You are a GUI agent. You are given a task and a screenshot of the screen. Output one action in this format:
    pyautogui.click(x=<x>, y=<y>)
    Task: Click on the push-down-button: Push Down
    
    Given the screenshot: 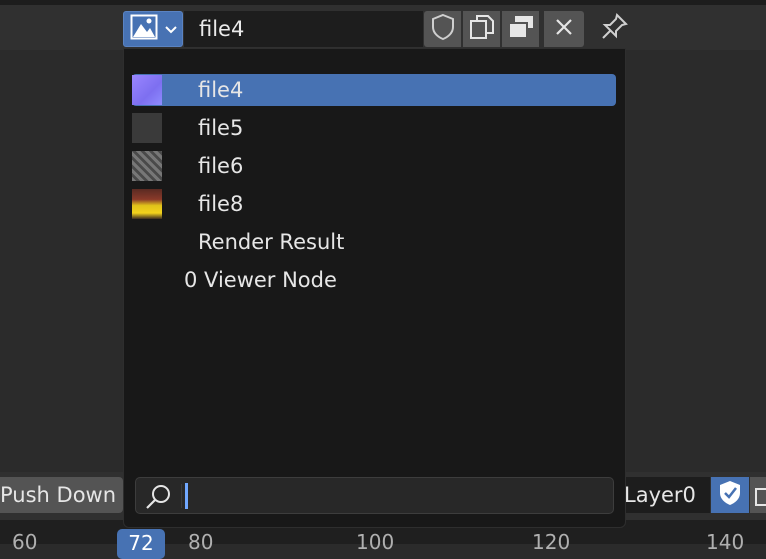 What is the action you would take?
    pyautogui.click(x=61, y=495)
    